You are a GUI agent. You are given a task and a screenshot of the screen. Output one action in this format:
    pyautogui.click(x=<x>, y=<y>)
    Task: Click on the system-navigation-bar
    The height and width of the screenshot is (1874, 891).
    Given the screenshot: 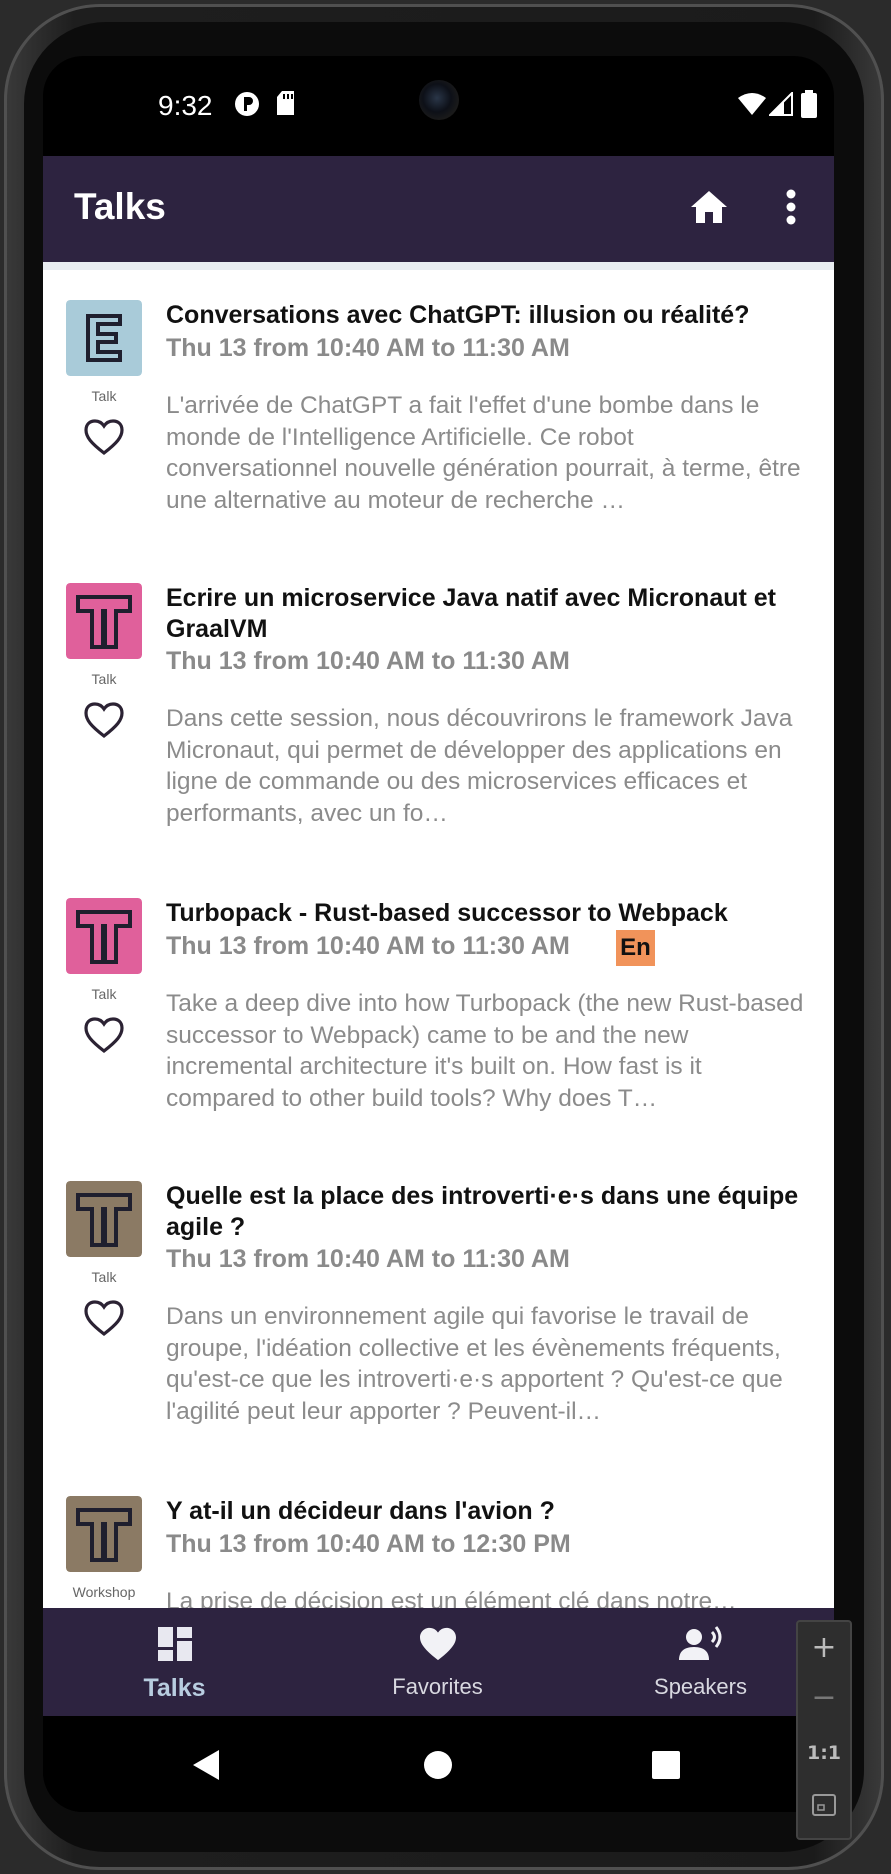 What is the action you would take?
    pyautogui.click(x=438, y=1764)
    